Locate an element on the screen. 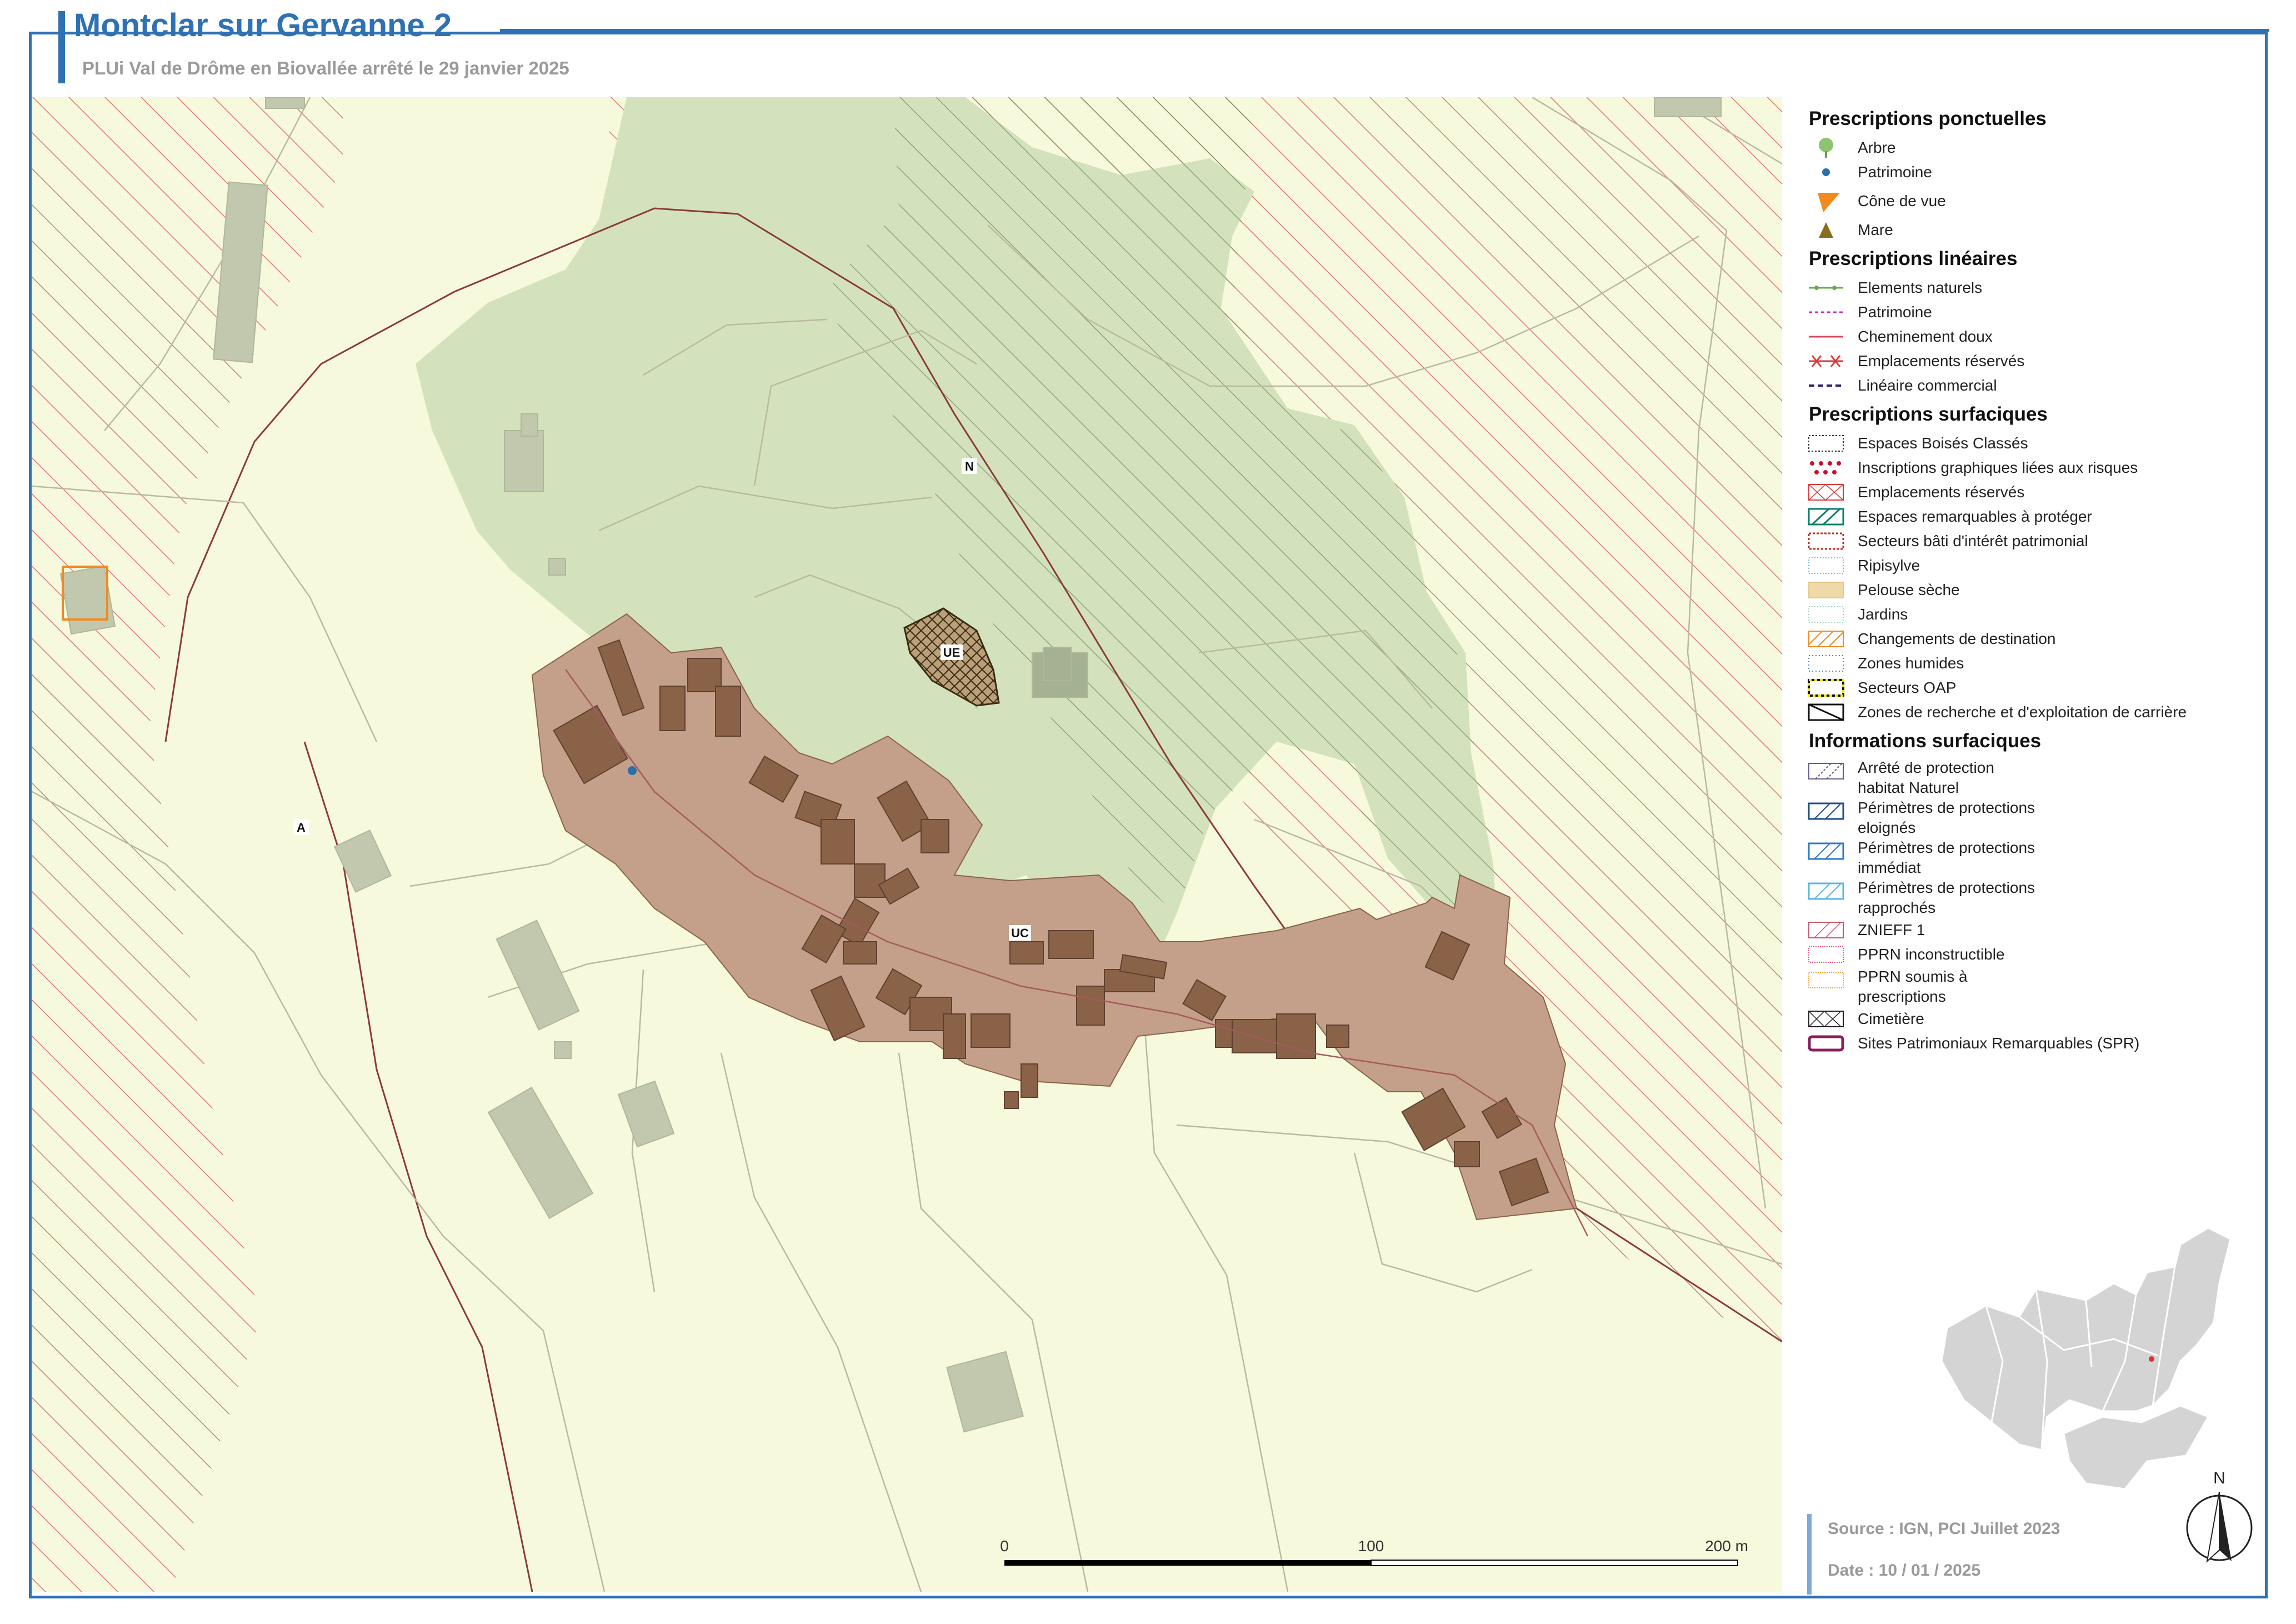  legend-item: Espaces remarquables à protéger is located at coordinates (2027, 516).